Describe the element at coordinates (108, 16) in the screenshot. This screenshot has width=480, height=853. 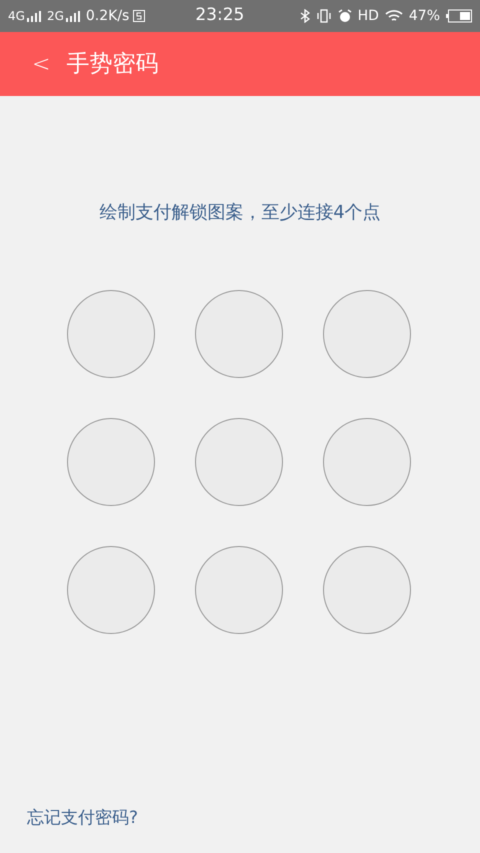
I see `speed-label: 0.2K/s` at that location.